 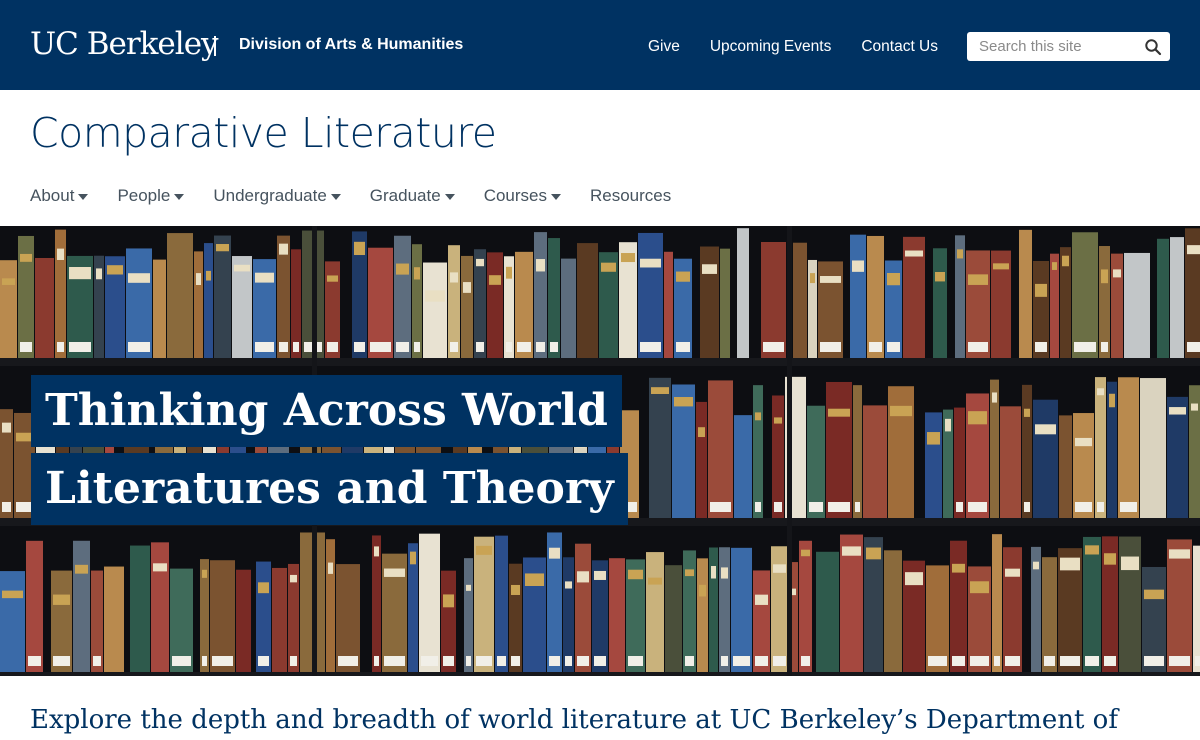 I want to click on uc-berkeley-logo: UC Berkeley, so click(x=124, y=44).